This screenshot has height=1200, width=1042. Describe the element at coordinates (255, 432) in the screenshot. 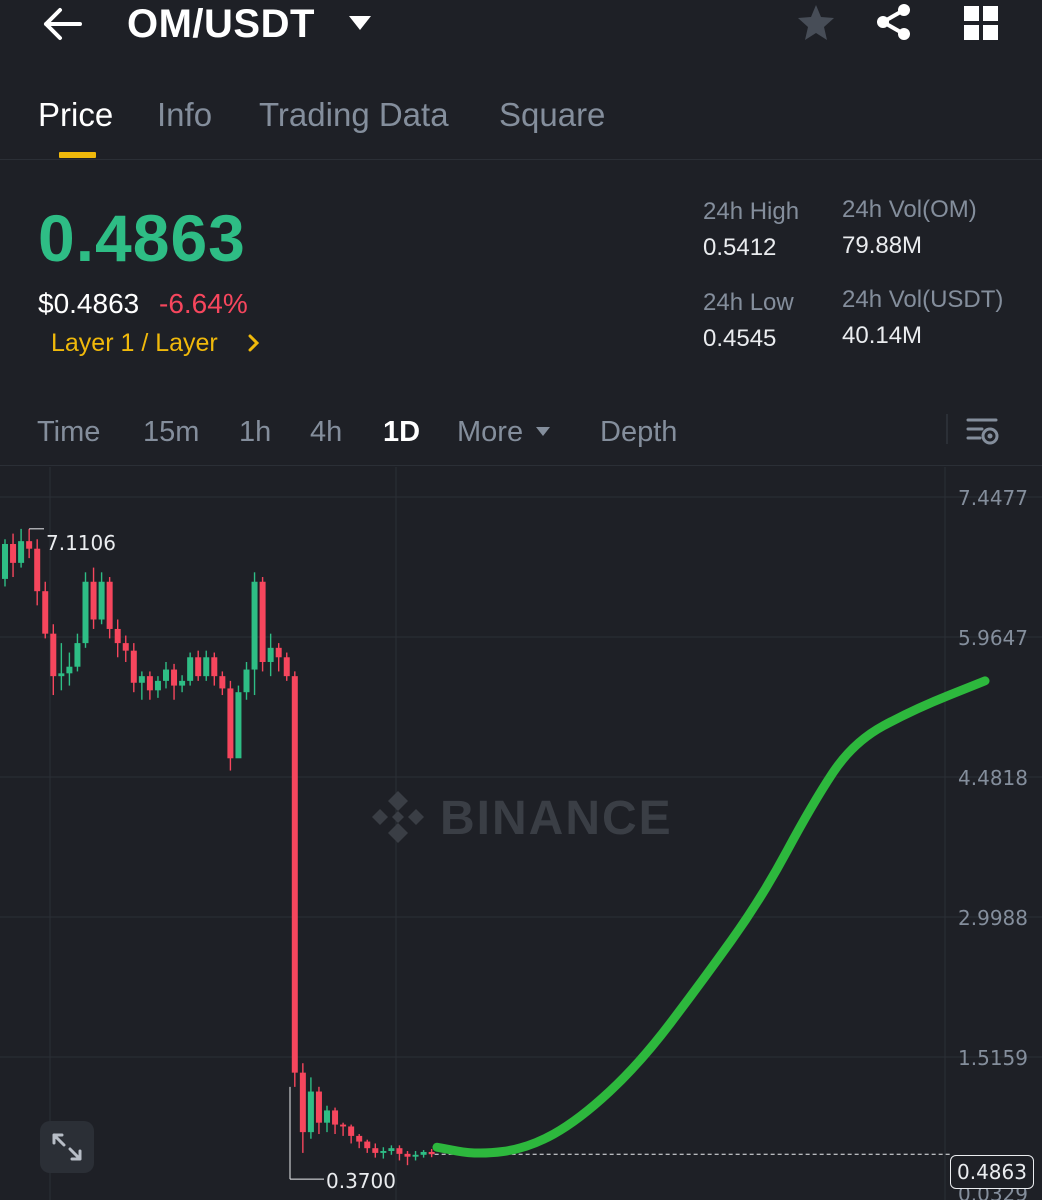

I see `interval-1h: 1h` at that location.